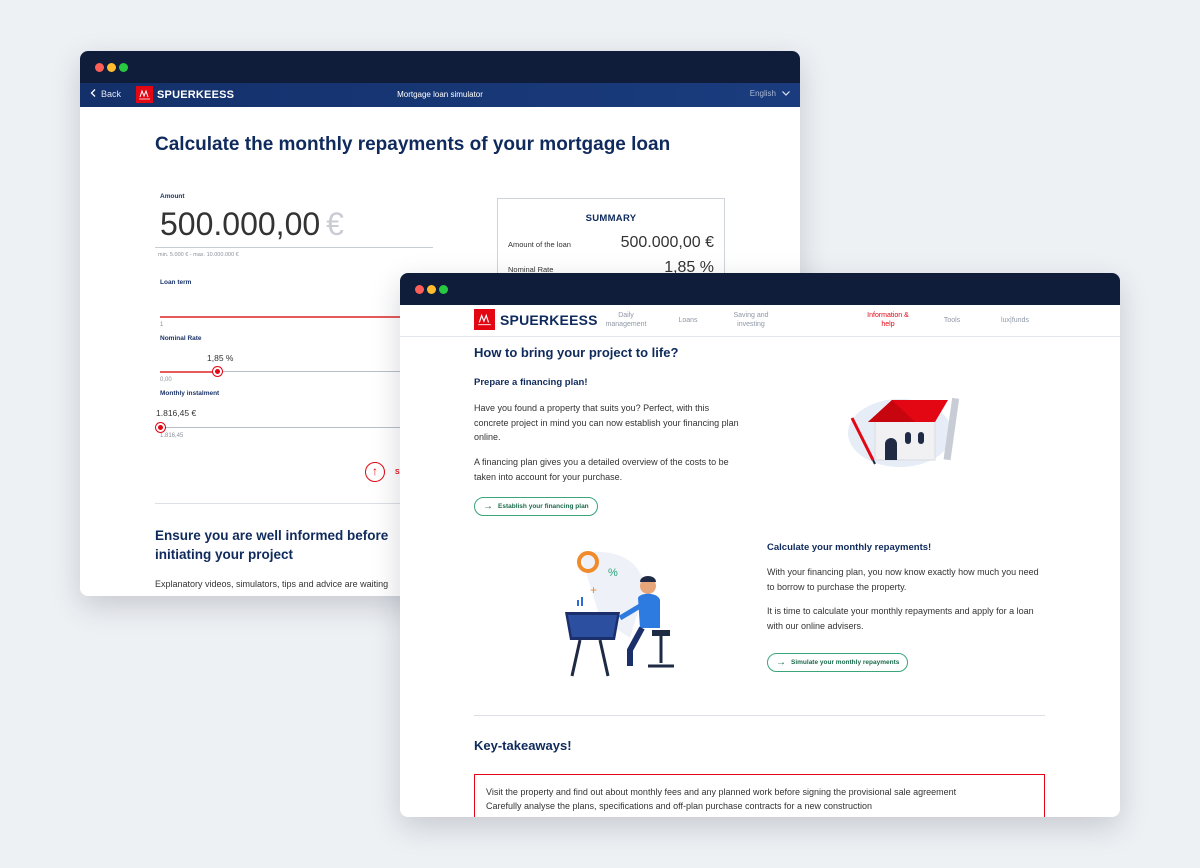 This screenshot has height=868, width=1200. What do you see at coordinates (311, 371) in the screenshot?
I see `nominal-rate-slider` at bounding box center [311, 371].